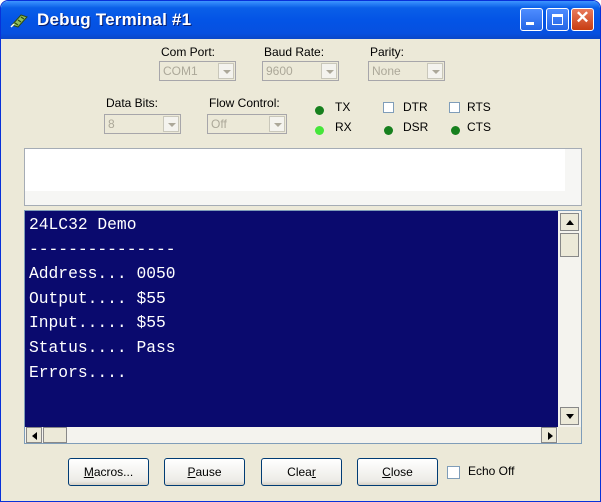  I want to click on data-bits-label: Data Bits:, so click(132, 103).